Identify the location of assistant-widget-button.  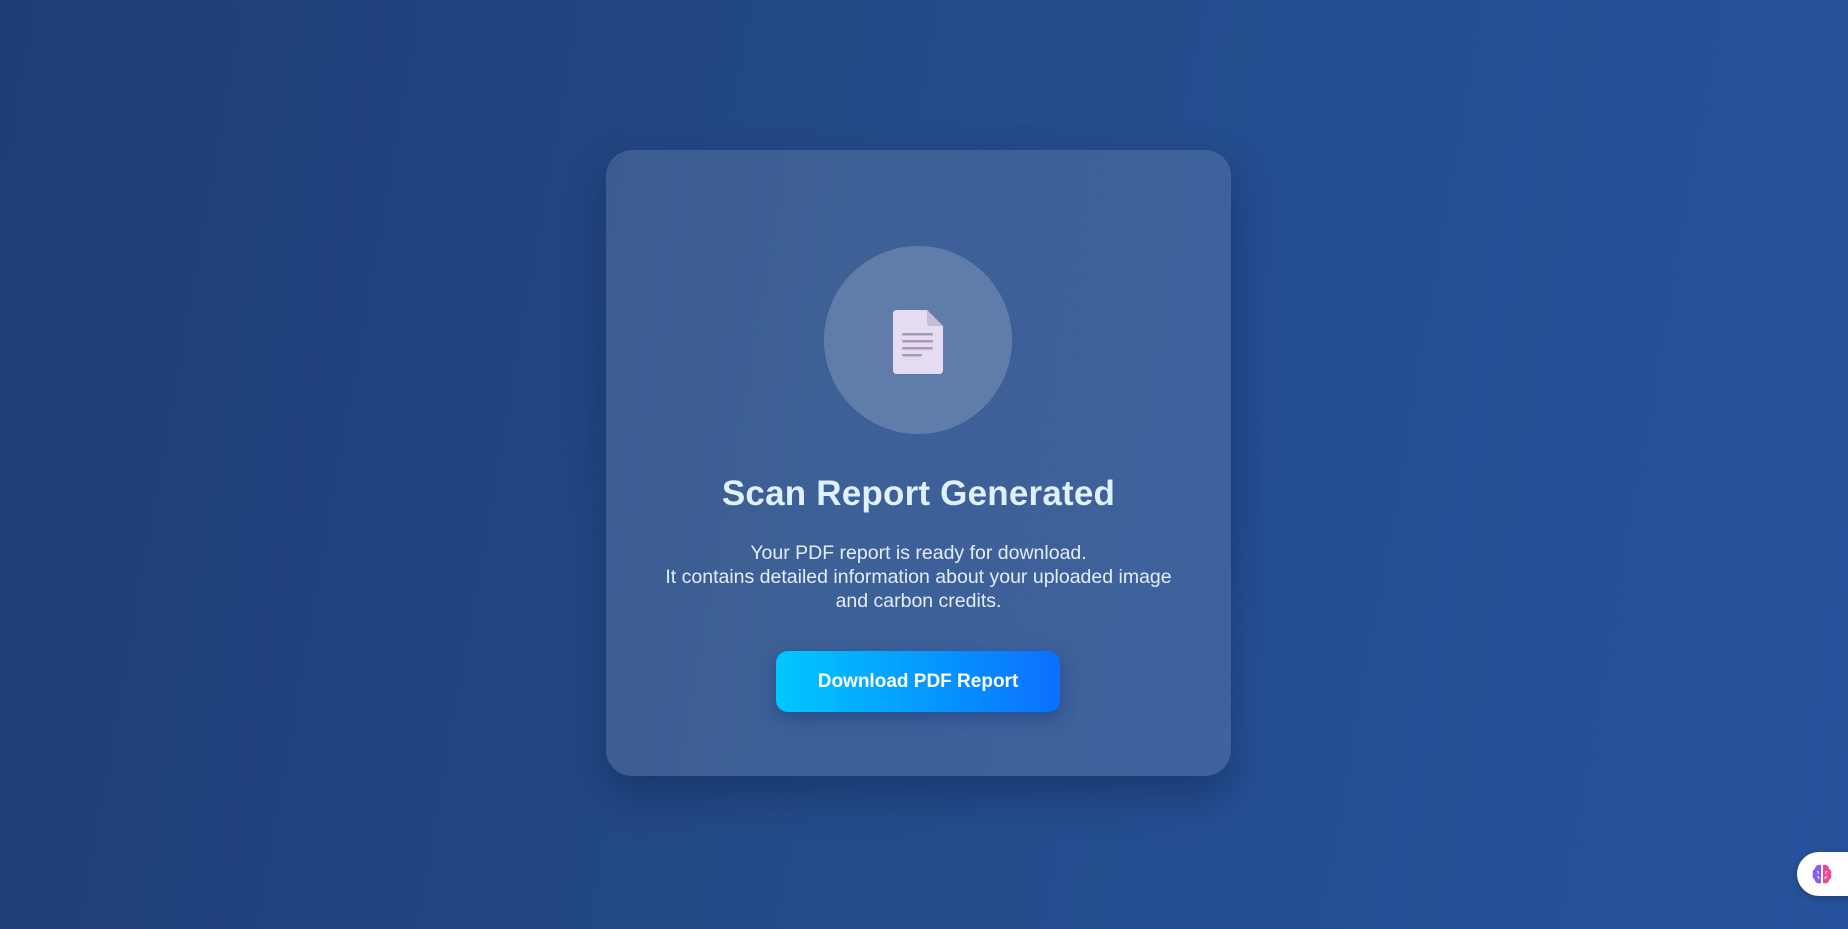
(1822, 874).